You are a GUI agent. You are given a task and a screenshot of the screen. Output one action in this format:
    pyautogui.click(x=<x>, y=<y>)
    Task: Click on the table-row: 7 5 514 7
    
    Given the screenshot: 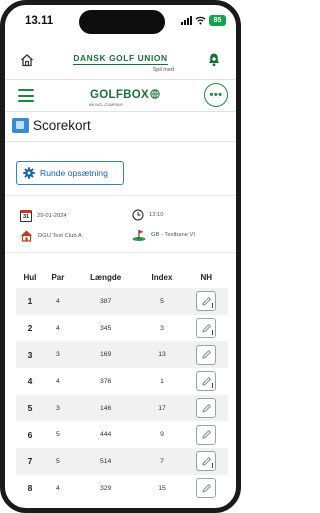 What is the action you would take?
    pyautogui.click(x=122, y=461)
    